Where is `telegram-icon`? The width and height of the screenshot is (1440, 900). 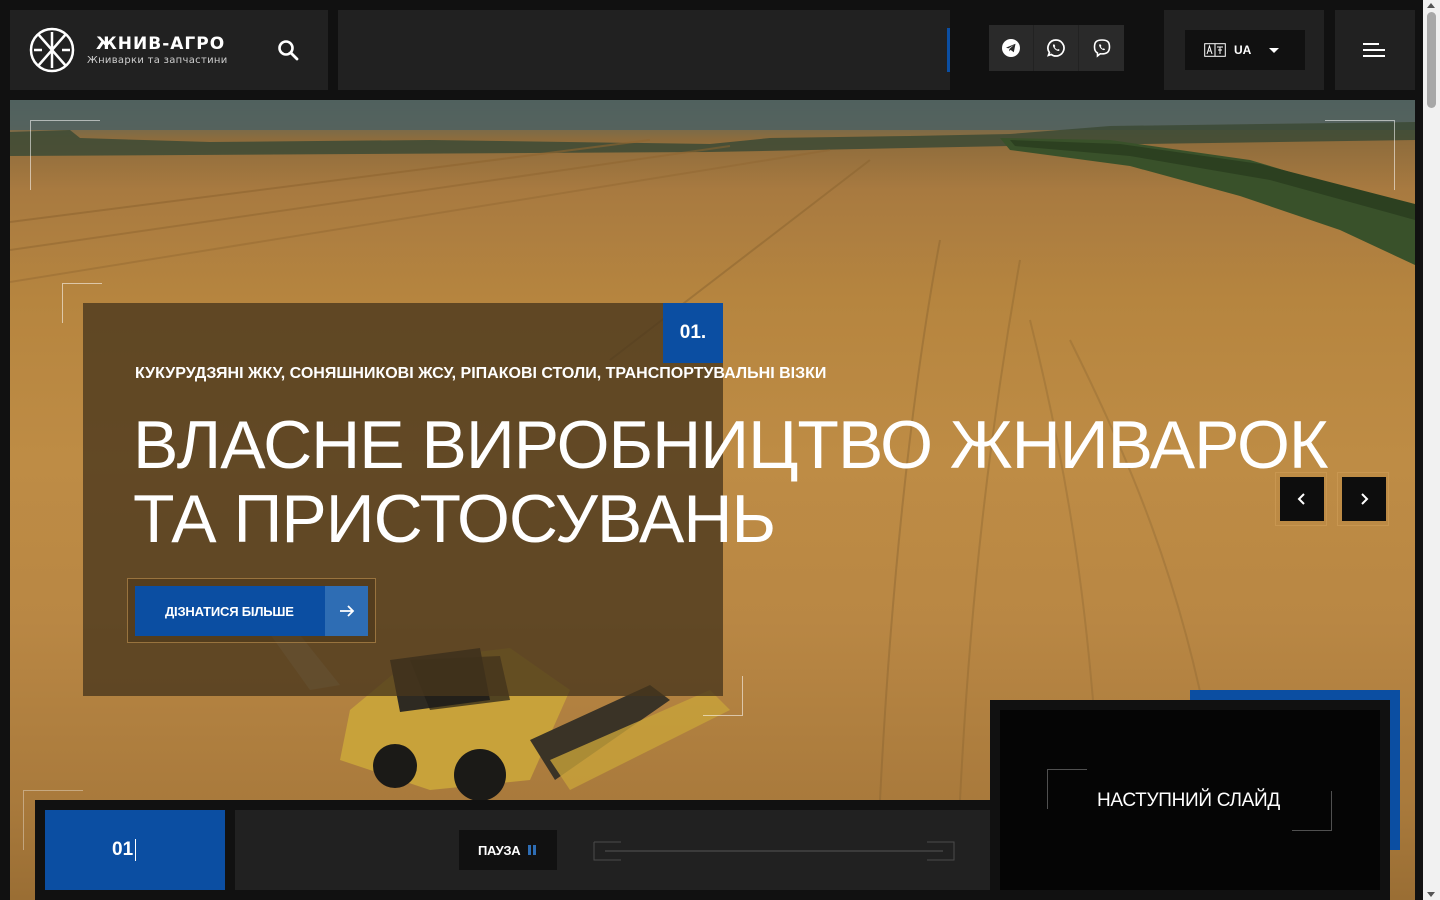 telegram-icon is located at coordinates (1011, 48).